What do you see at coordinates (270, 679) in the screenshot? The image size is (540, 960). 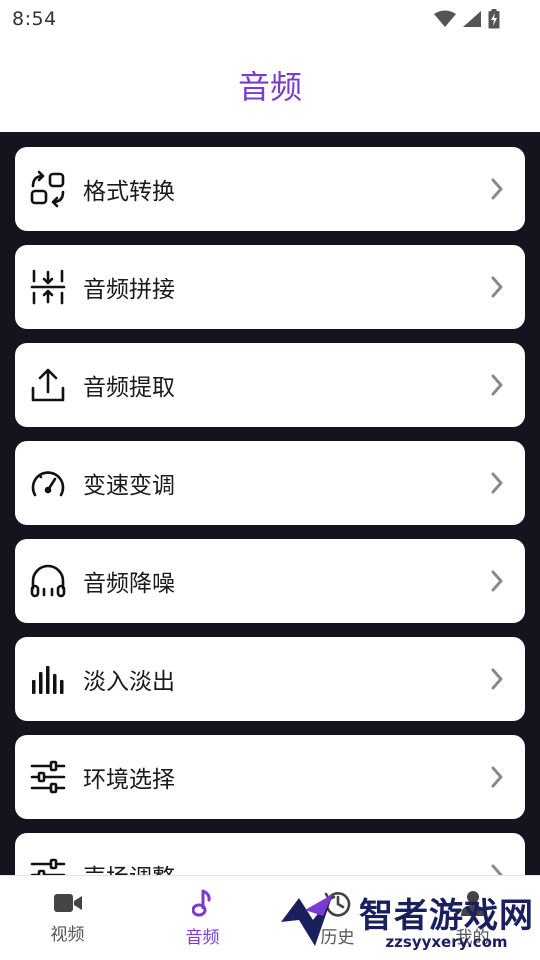 I see `menu-item-fade: 淡入淡出` at bounding box center [270, 679].